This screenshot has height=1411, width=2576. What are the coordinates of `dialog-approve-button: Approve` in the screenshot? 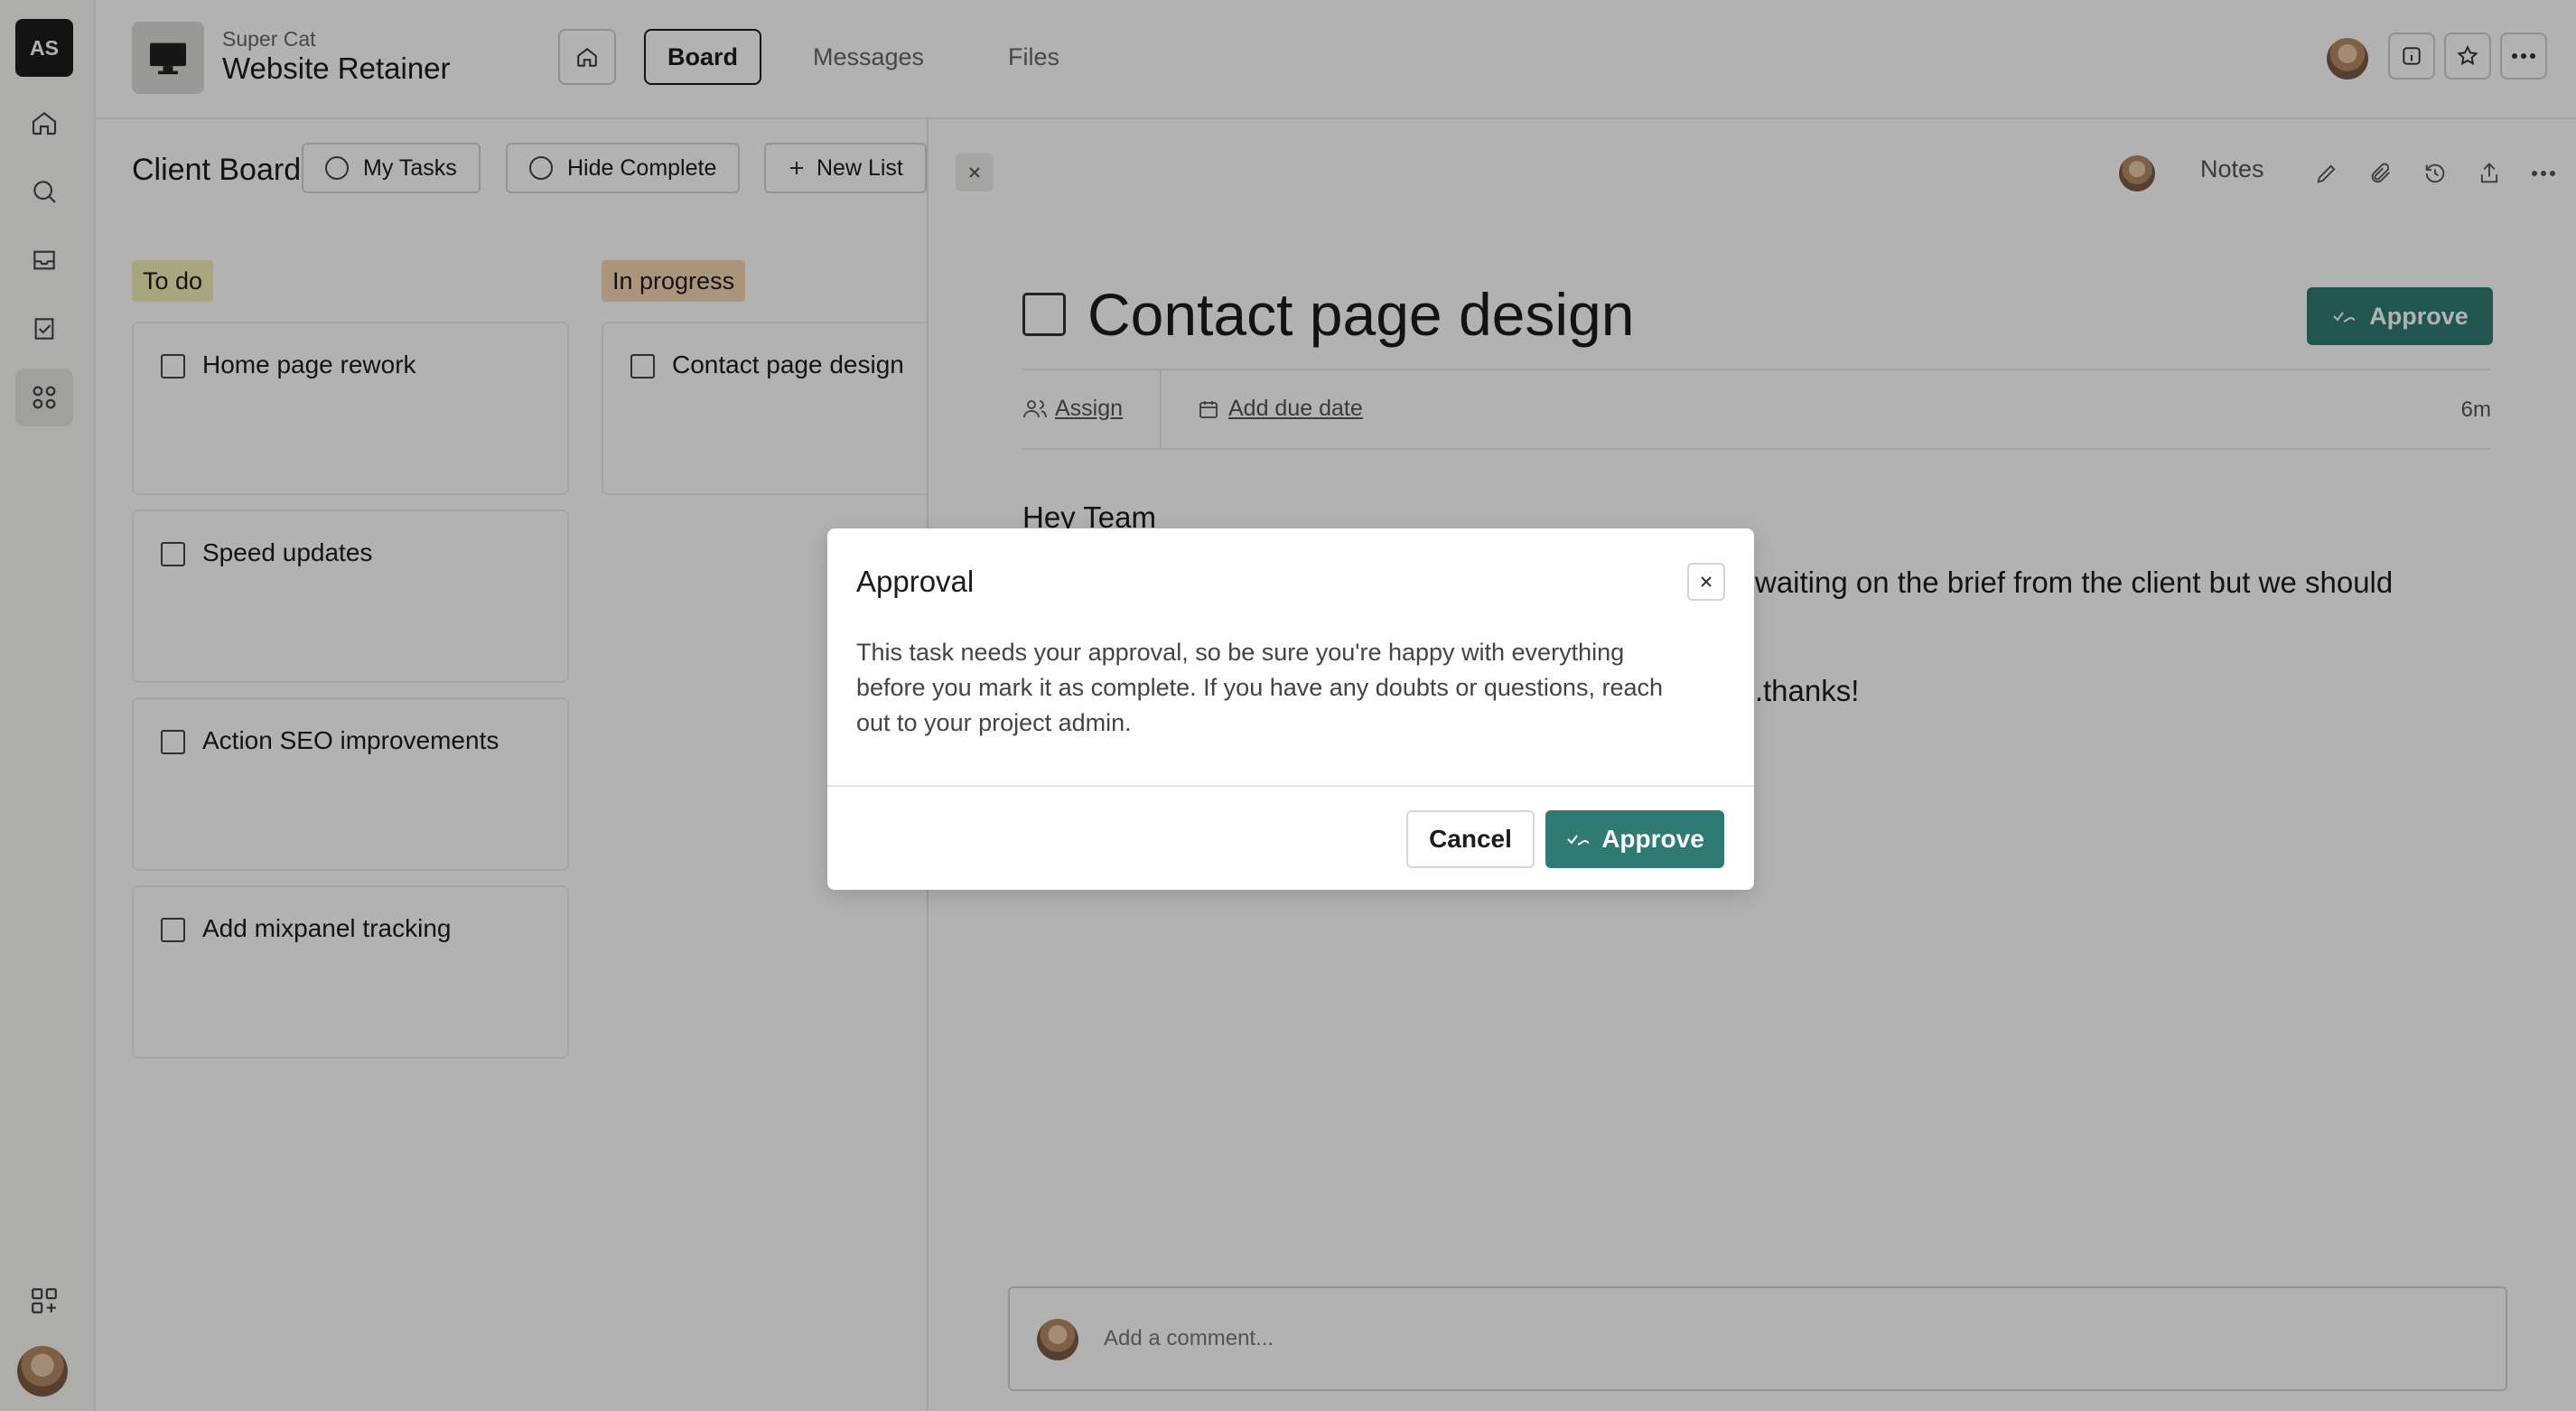 It's located at (1634, 839).